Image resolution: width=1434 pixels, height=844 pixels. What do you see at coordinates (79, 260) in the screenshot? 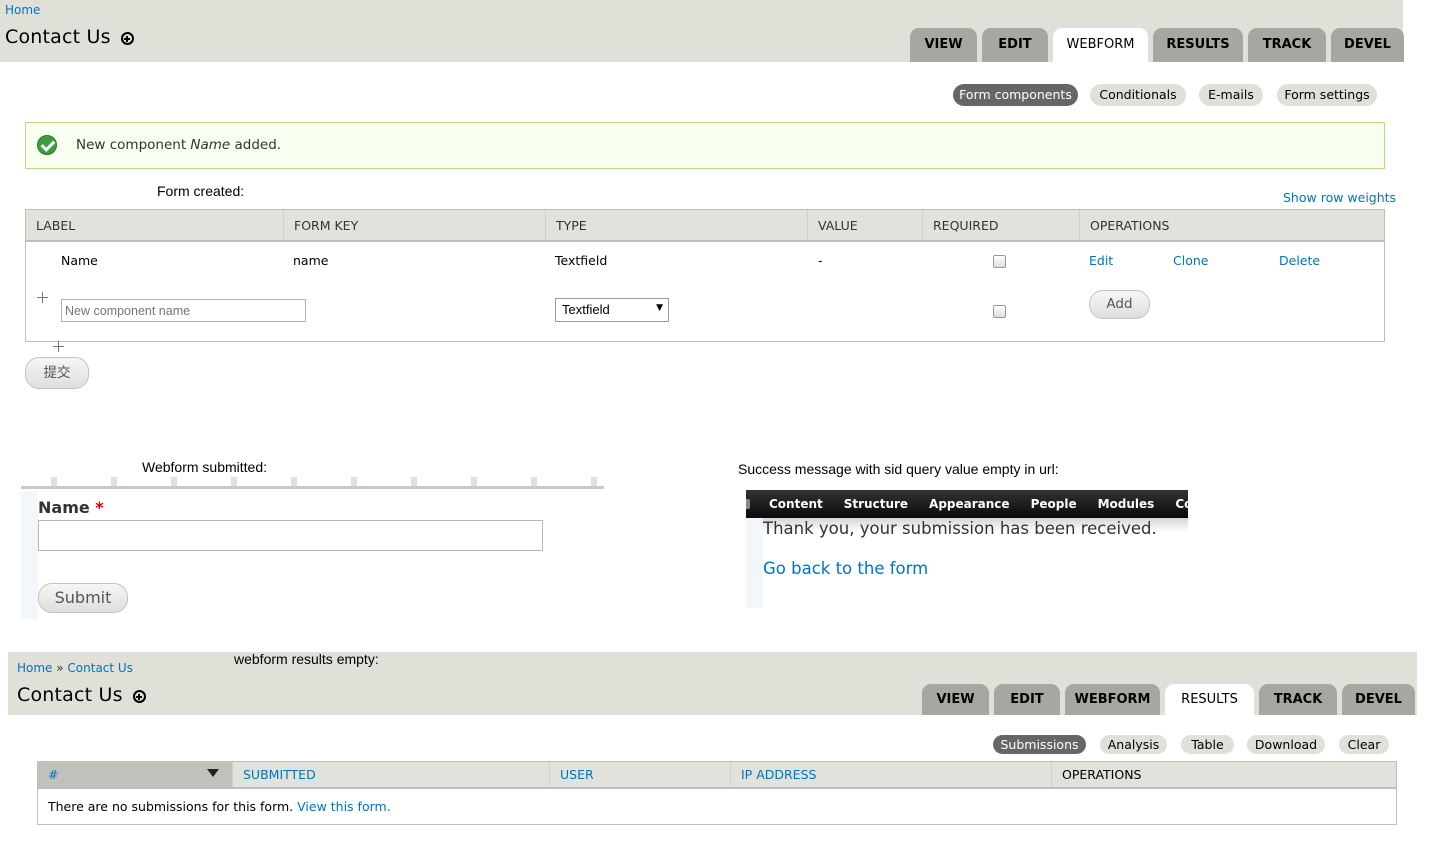
I see `component-label: Name` at bounding box center [79, 260].